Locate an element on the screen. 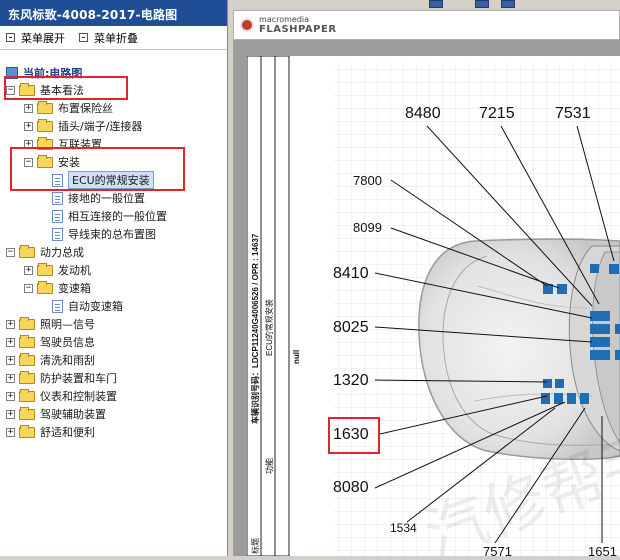 Image resolution: width=620 pixels, height=560 pixels. label-1630: 1630 is located at coordinates (351, 434).